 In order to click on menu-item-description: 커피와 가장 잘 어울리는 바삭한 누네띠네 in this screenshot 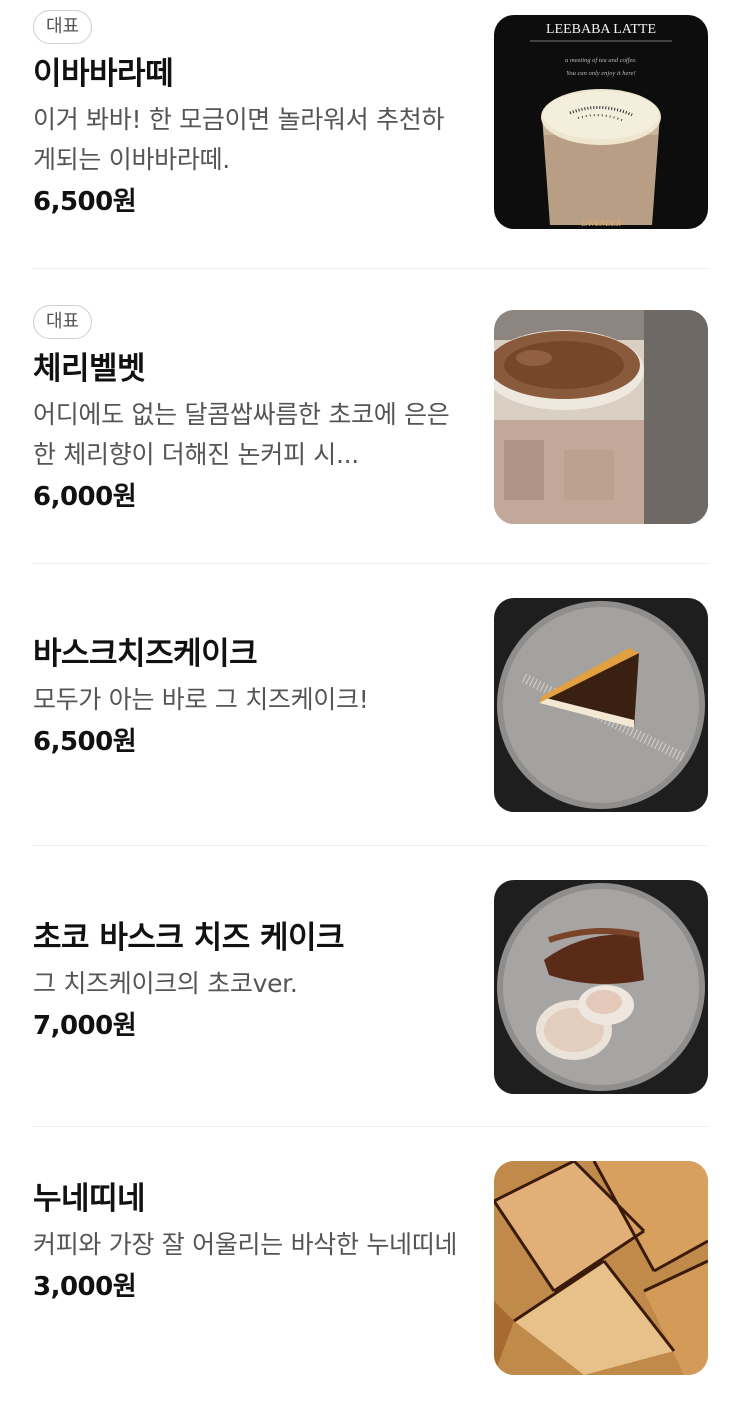, I will do `click(245, 1244)`.